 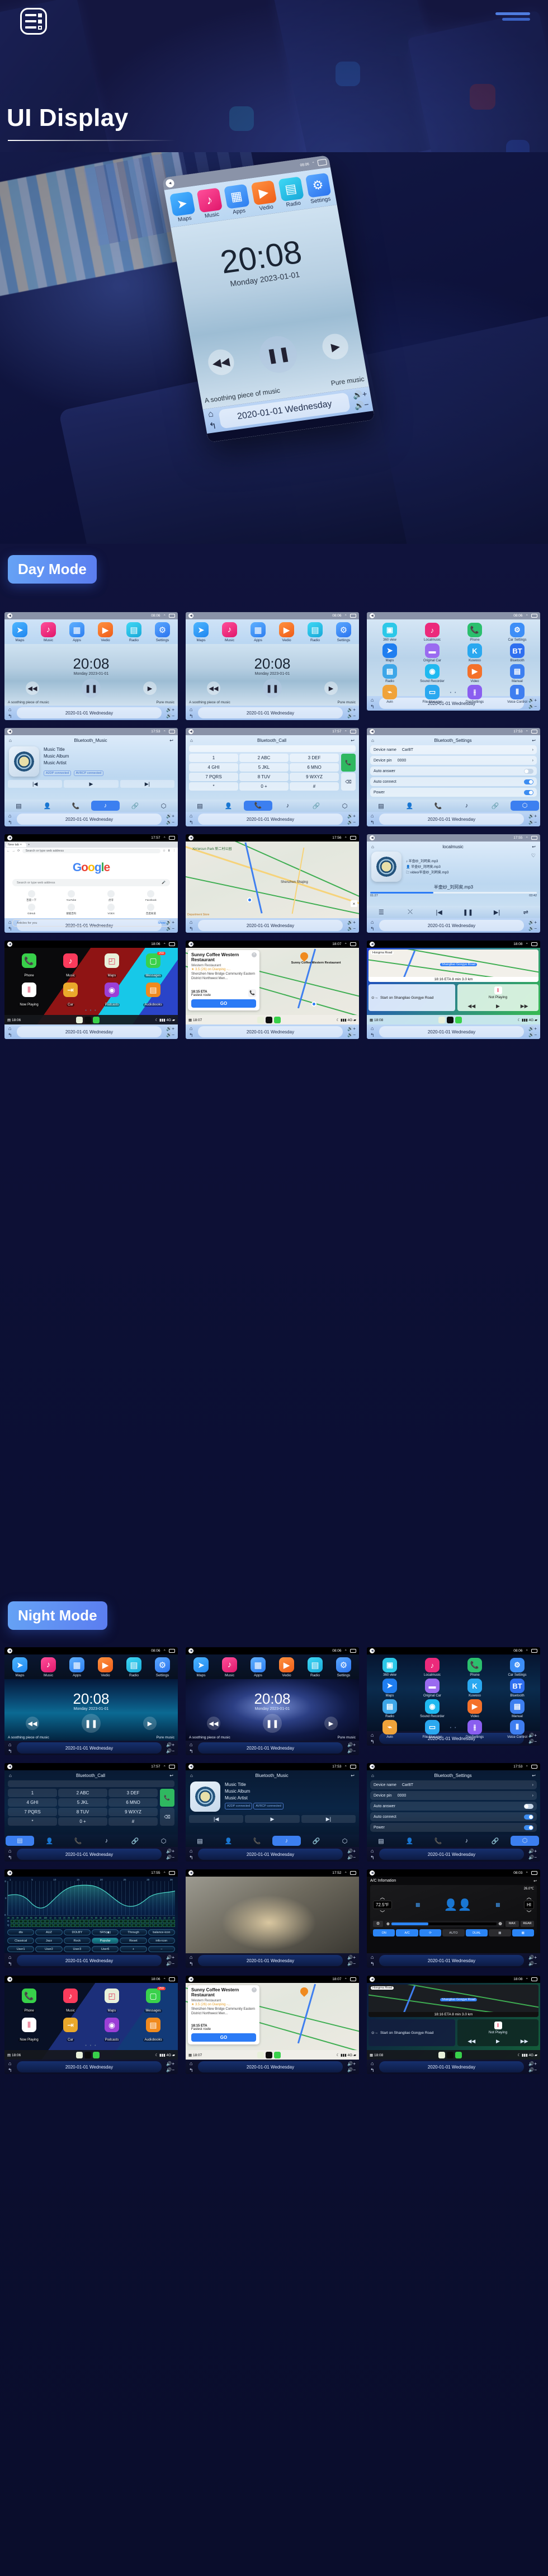 I want to click on ac-button-a-c: A/C, so click(x=407, y=1932).